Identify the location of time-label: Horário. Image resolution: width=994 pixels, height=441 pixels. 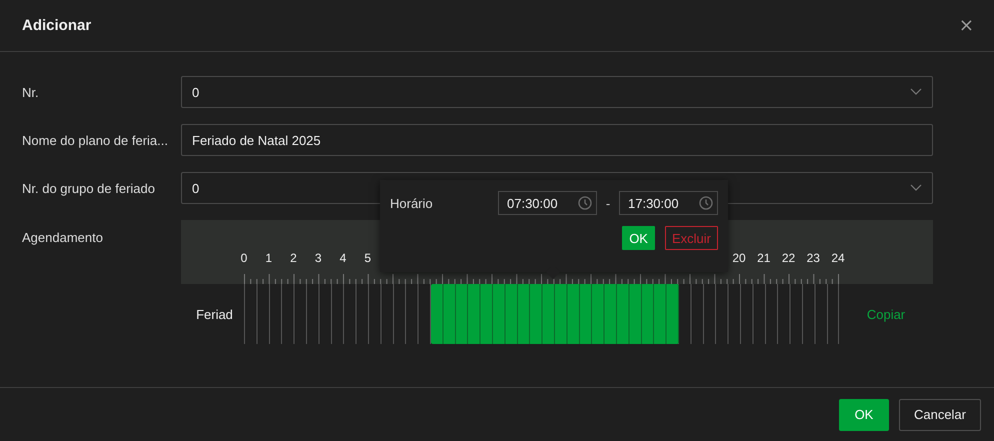
(412, 203).